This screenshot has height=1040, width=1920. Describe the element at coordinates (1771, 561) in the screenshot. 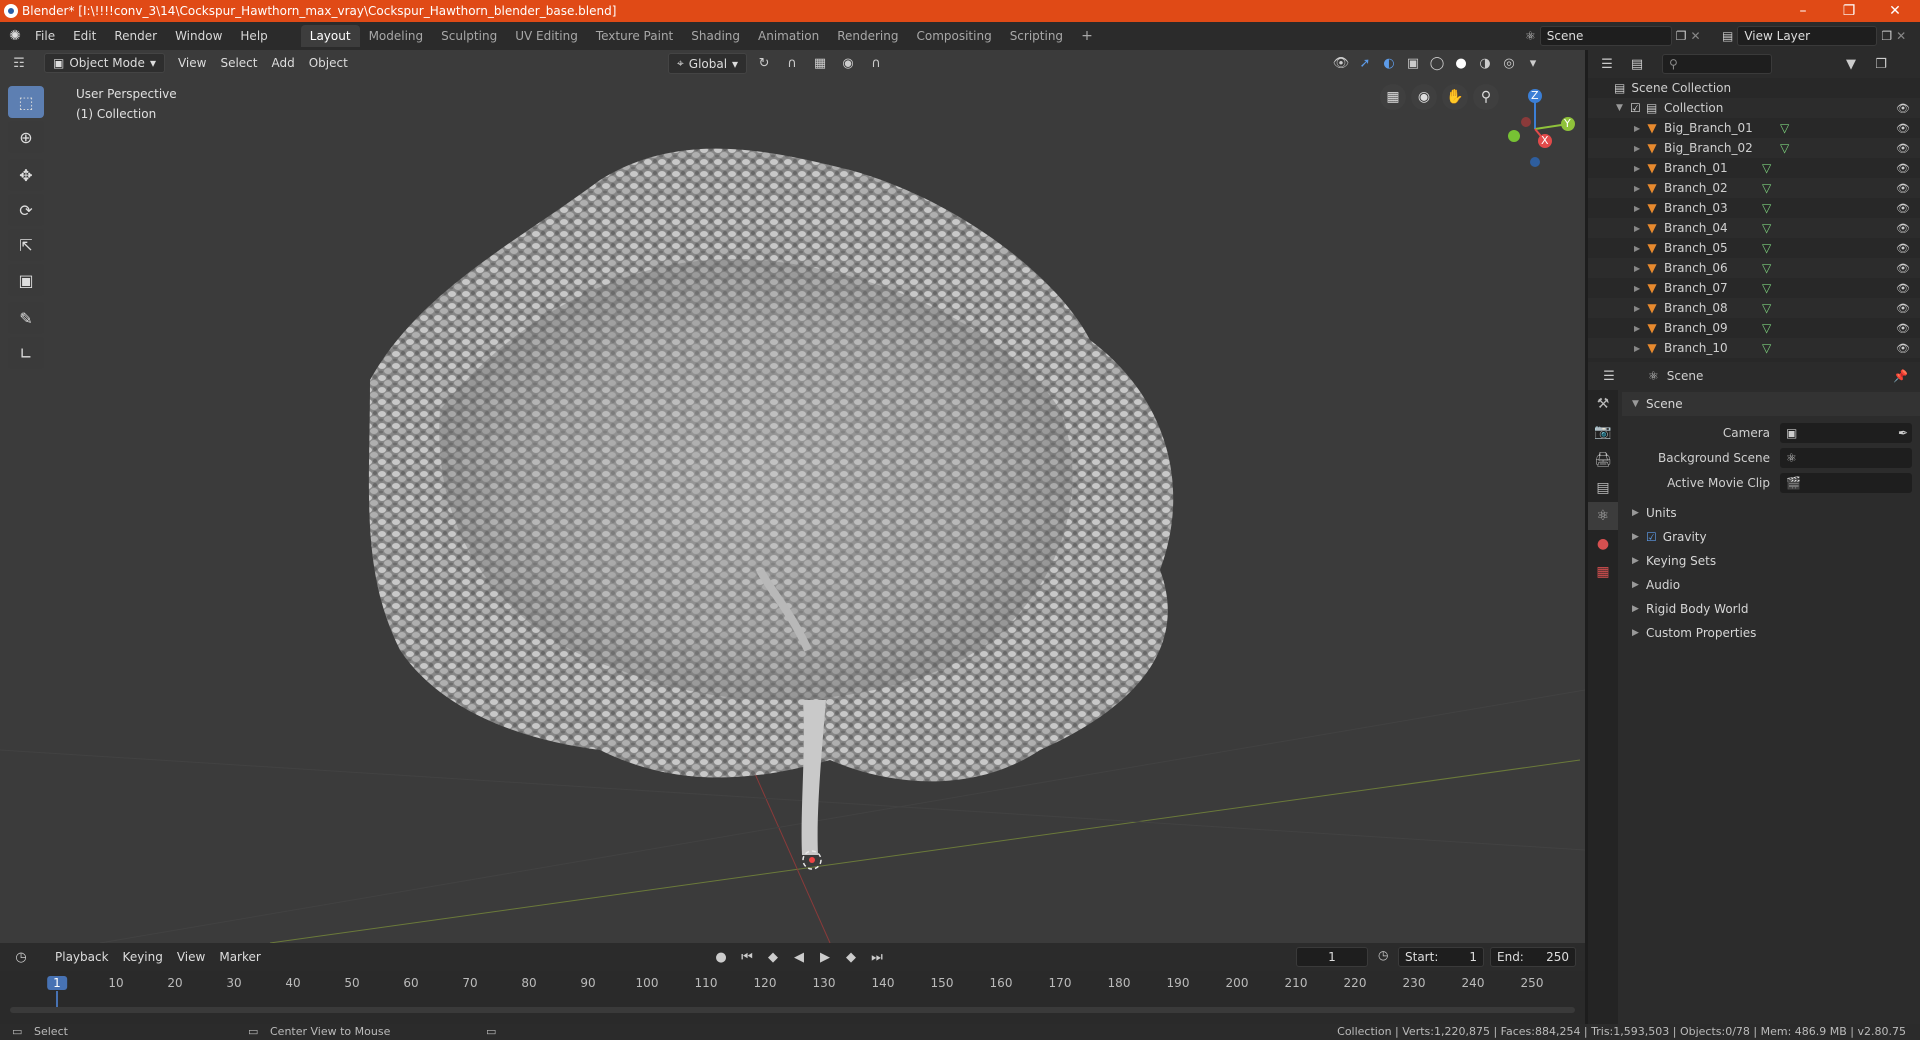

I see `keying-sets-section: ▶ Keying Sets` at that location.